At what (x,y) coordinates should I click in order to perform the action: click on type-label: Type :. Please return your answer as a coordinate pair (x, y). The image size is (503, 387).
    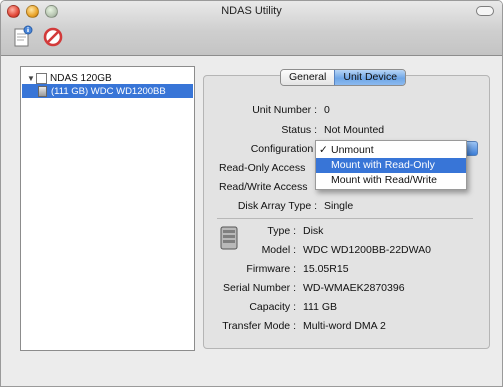
    Looking at the image, I should click on (281, 231).